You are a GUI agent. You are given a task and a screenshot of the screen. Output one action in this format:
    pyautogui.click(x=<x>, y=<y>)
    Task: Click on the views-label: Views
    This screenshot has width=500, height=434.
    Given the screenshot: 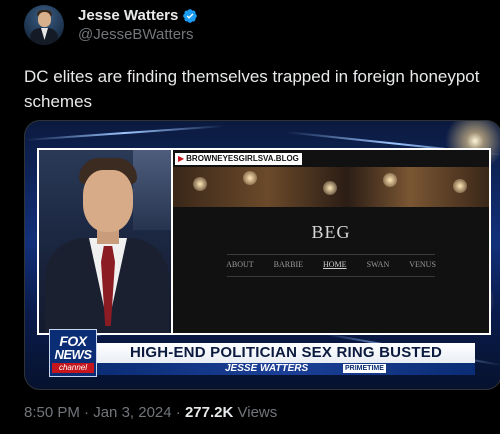 What is the action you would take?
    pyautogui.click(x=257, y=412)
    